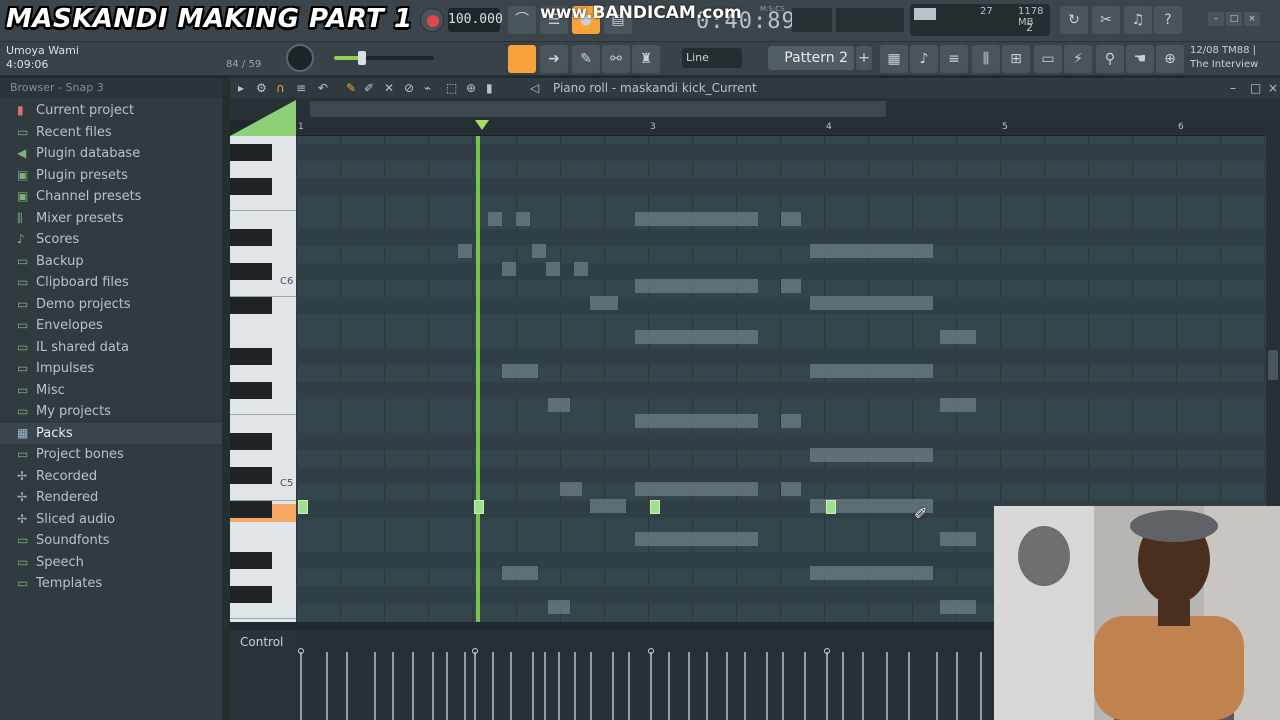 The width and height of the screenshot is (1280, 720). What do you see at coordinates (111, 369) in the screenshot?
I see `browser-item: ▭ Impulses` at bounding box center [111, 369].